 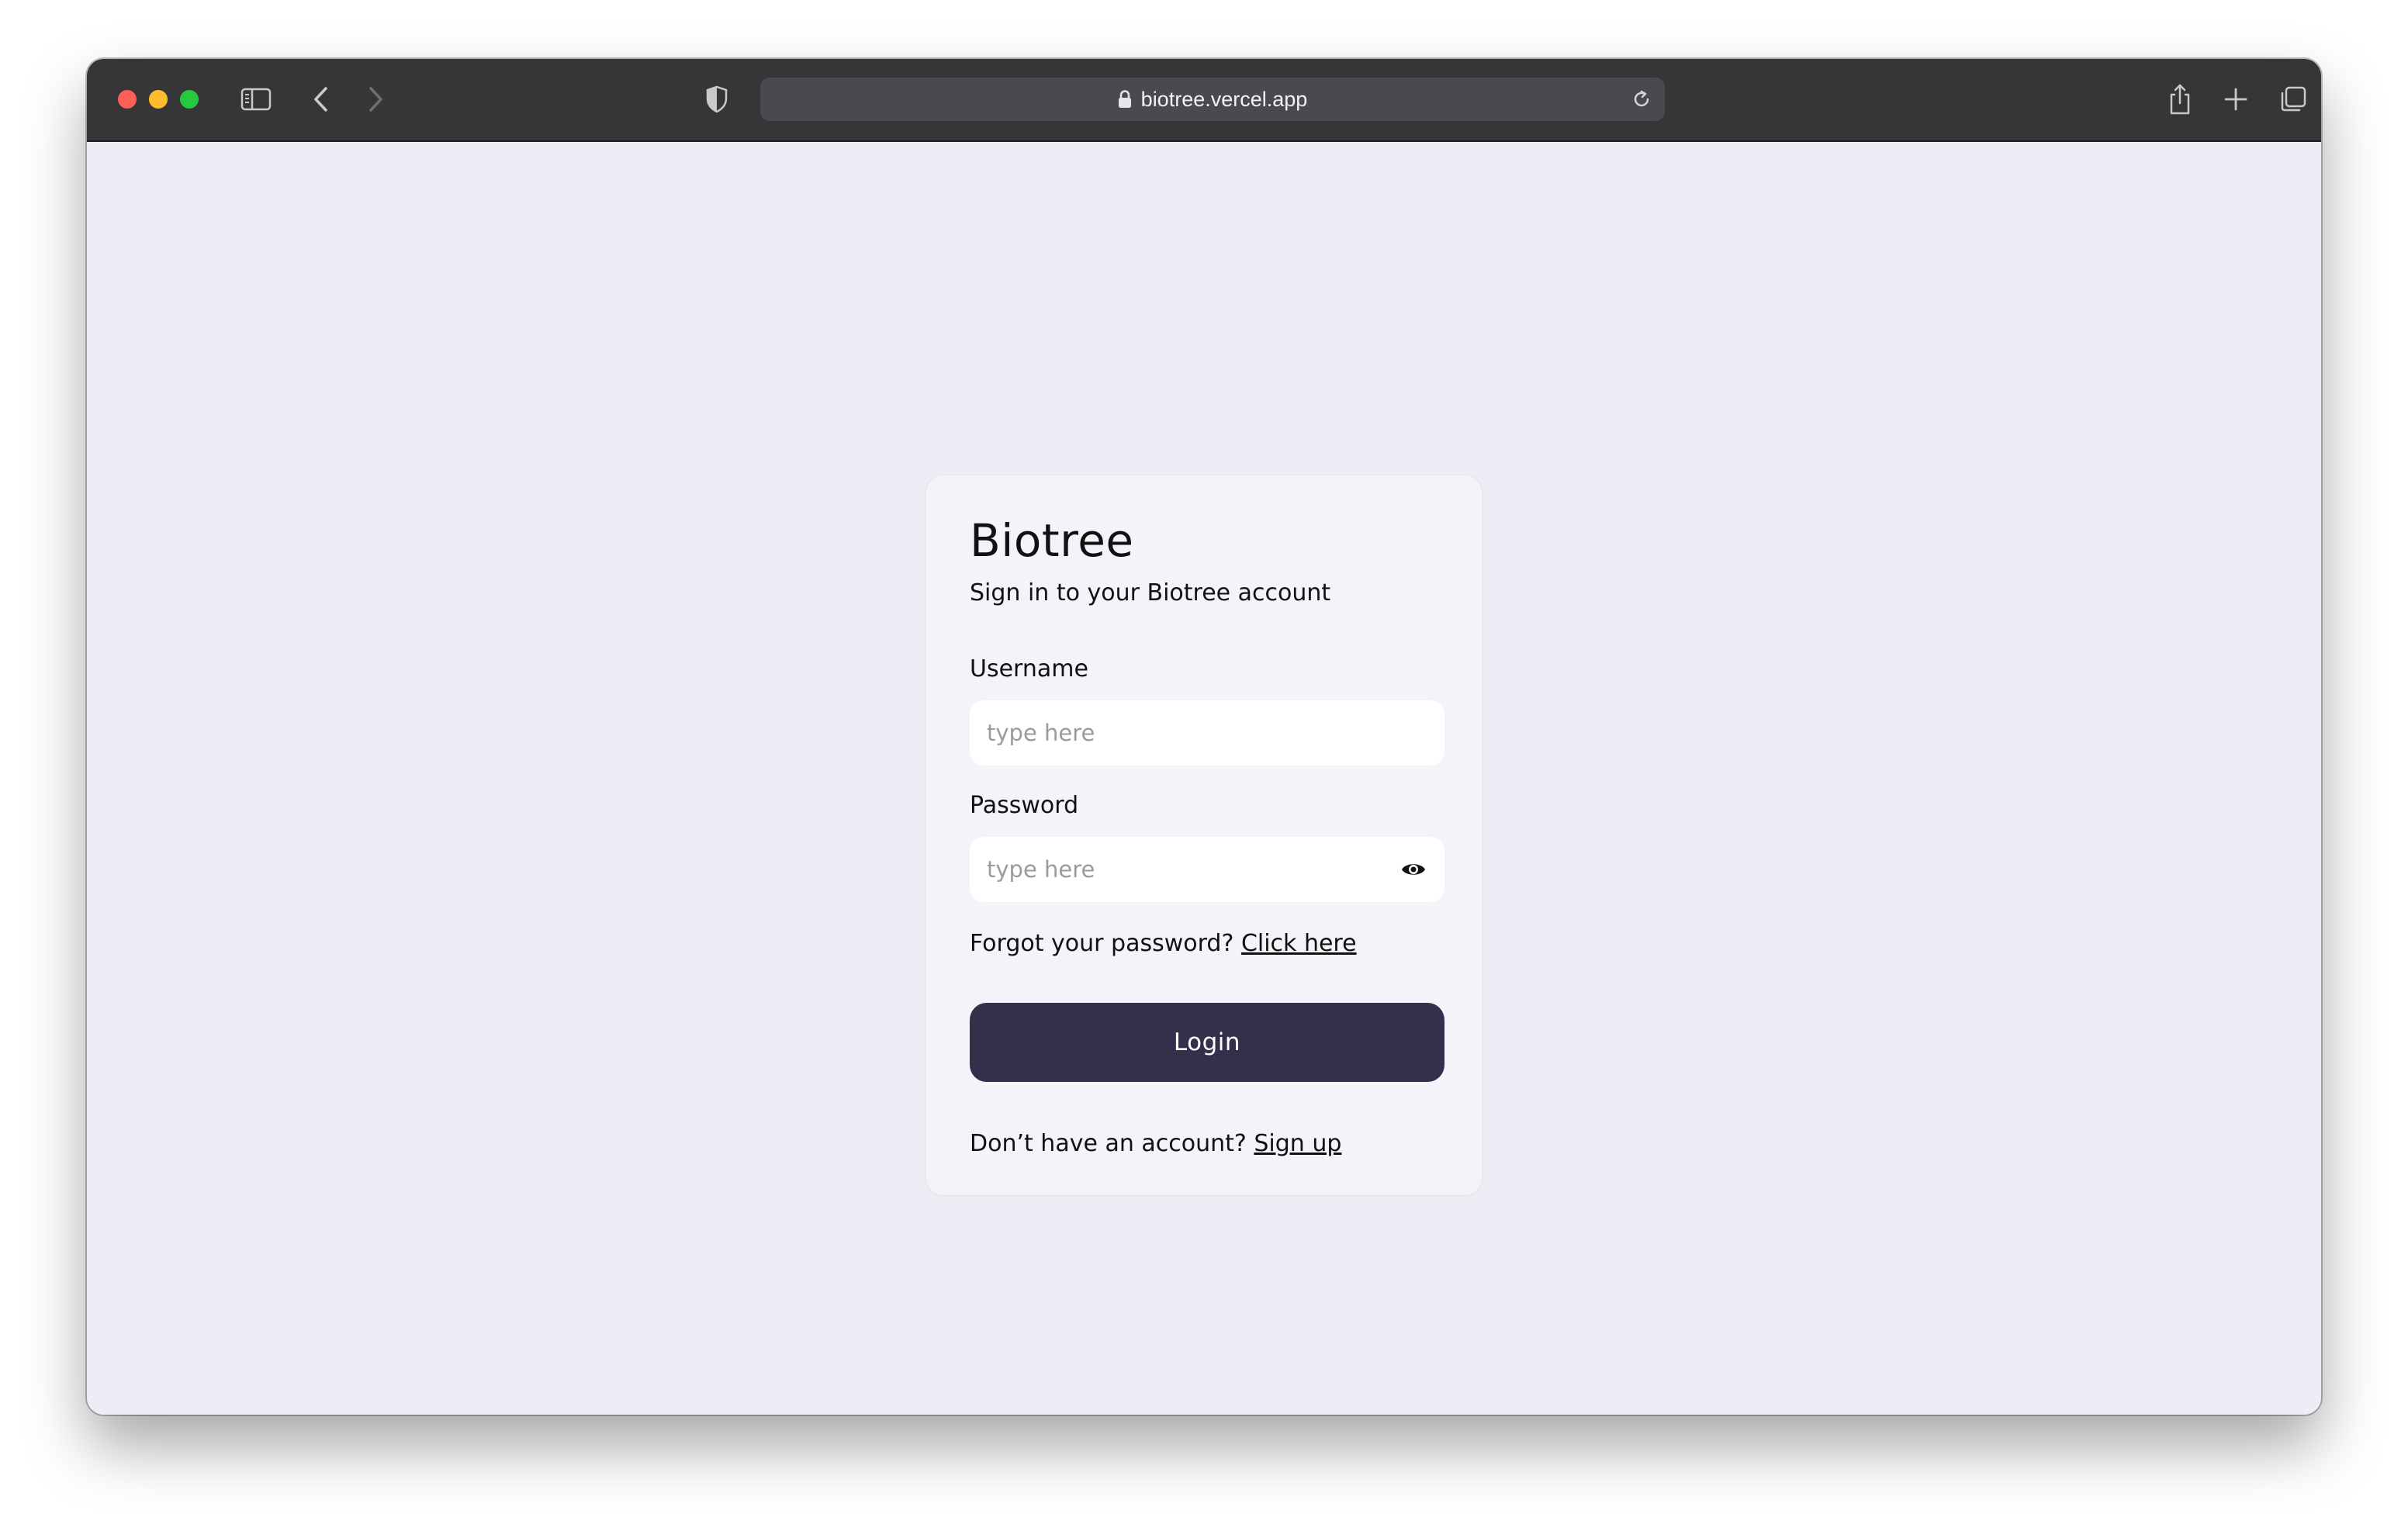 I want to click on forgot-password-text: Forgot your password?, so click(x=1102, y=943).